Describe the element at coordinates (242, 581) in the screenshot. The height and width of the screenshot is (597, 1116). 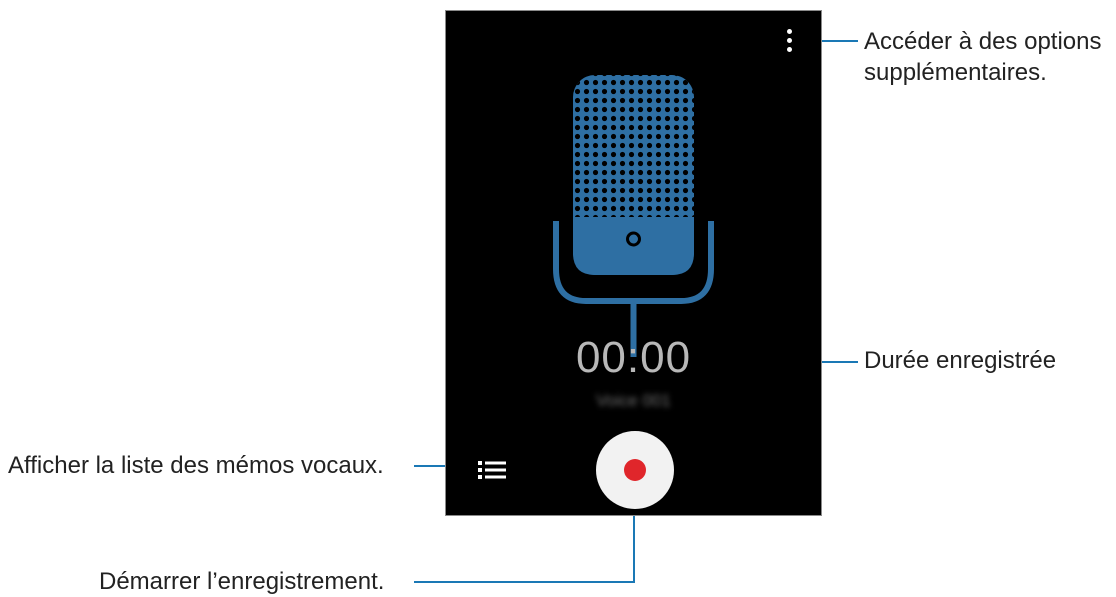
I see `callout-record: Démarrer l’enregistrement.` at that location.